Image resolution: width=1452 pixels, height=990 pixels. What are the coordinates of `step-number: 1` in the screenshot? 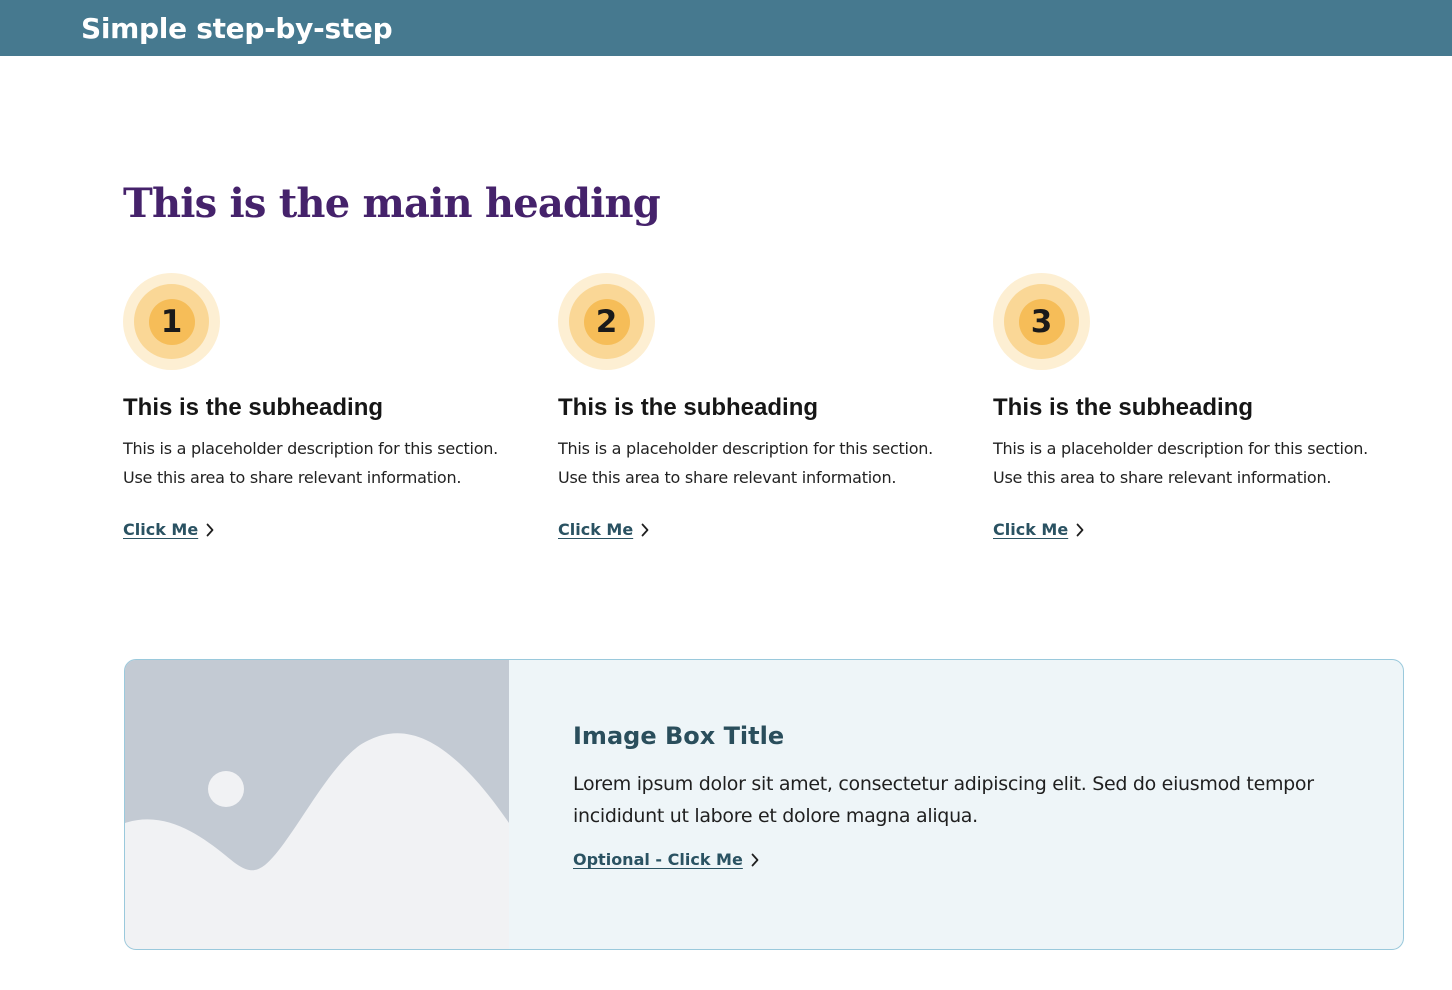 It's located at (171, 321).